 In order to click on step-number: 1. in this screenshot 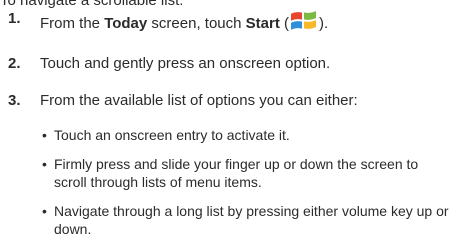, I will do `click(14, 18)`.